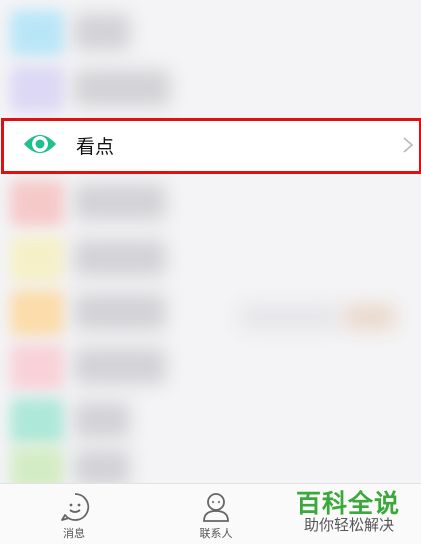  Describe the element at coordinates (75, 507) in the screenshot. I see `smiley-chat-icon` at that location.